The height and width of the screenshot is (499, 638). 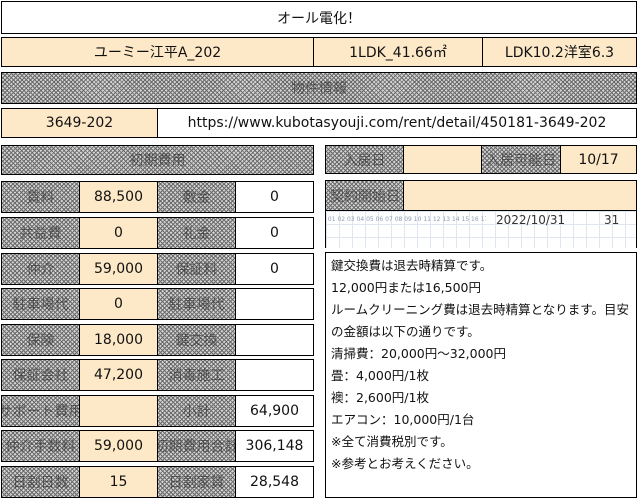 I want to click on cost-value: 306,148, so click(x=275, y=446).